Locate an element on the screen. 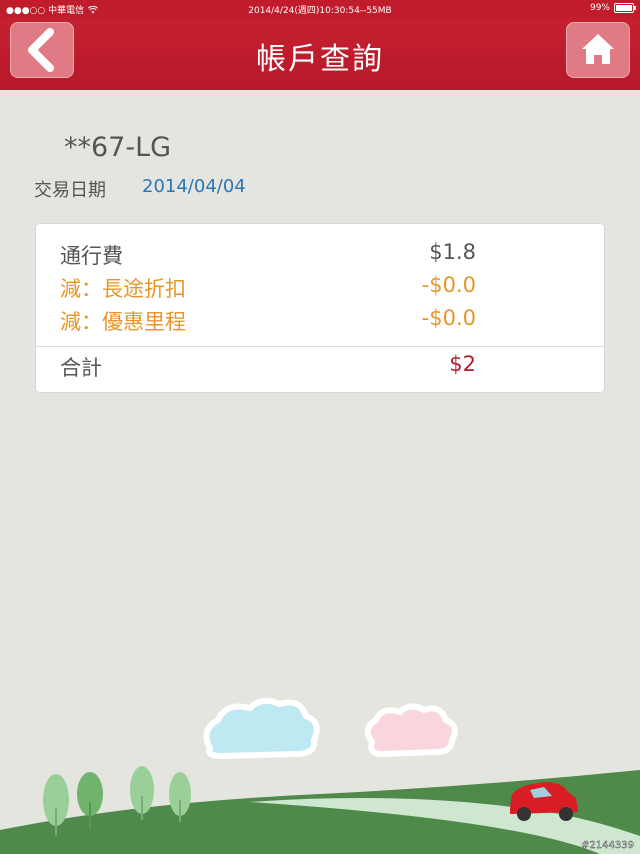 The width and height of the screenshot is (640, 854). home-icon is located at coordinates (598, 49).